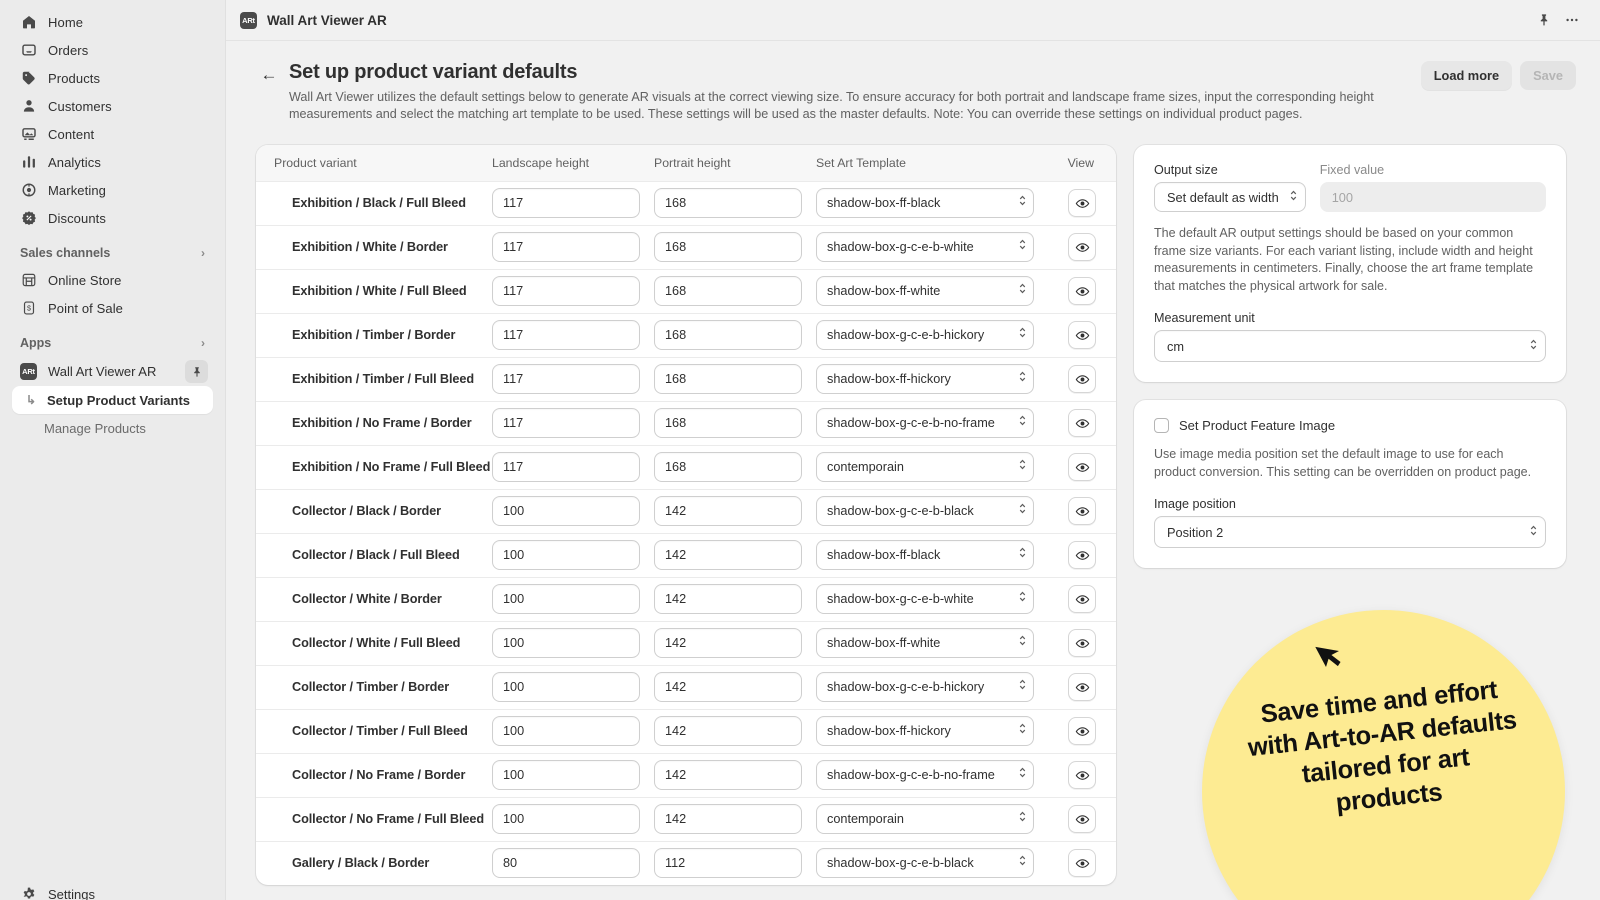 The width and height of the screenshot is (1600, 900). I want to click on sidebar-item-products: Products, so click(112, 78).